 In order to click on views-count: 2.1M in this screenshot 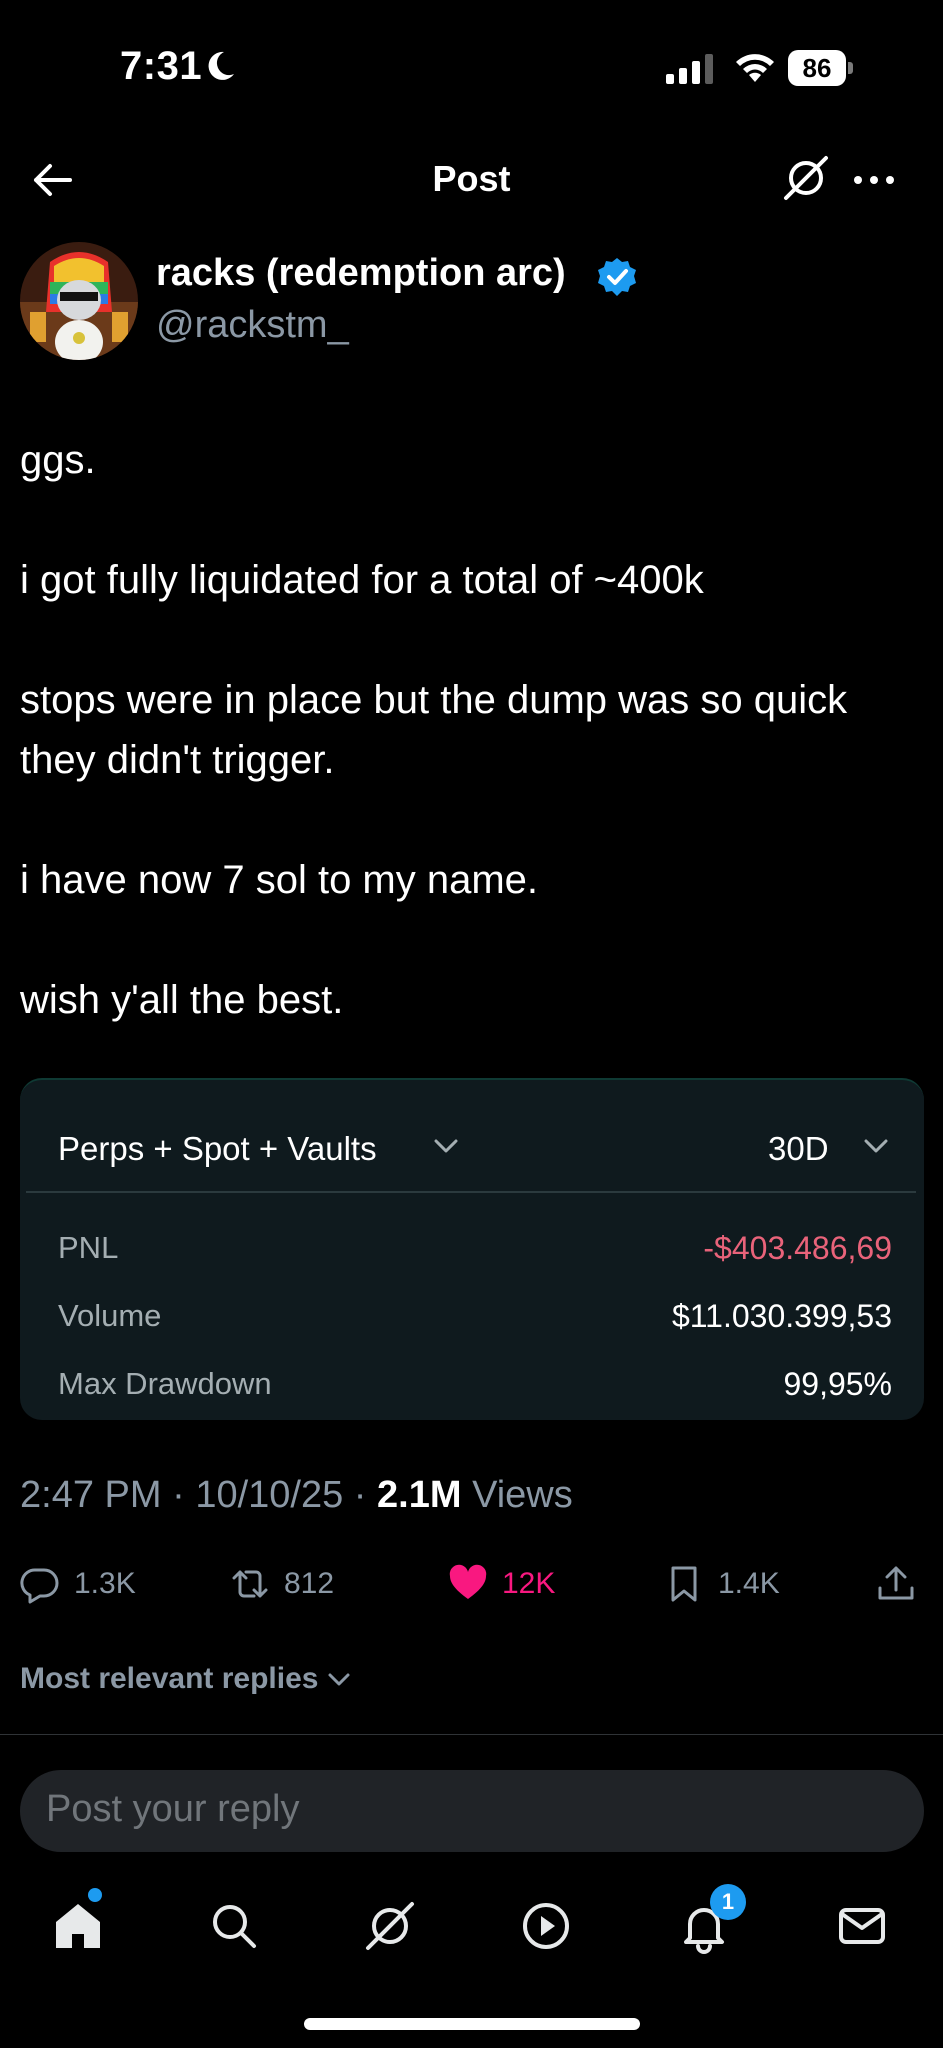, I will do `click(419, 1495)`.